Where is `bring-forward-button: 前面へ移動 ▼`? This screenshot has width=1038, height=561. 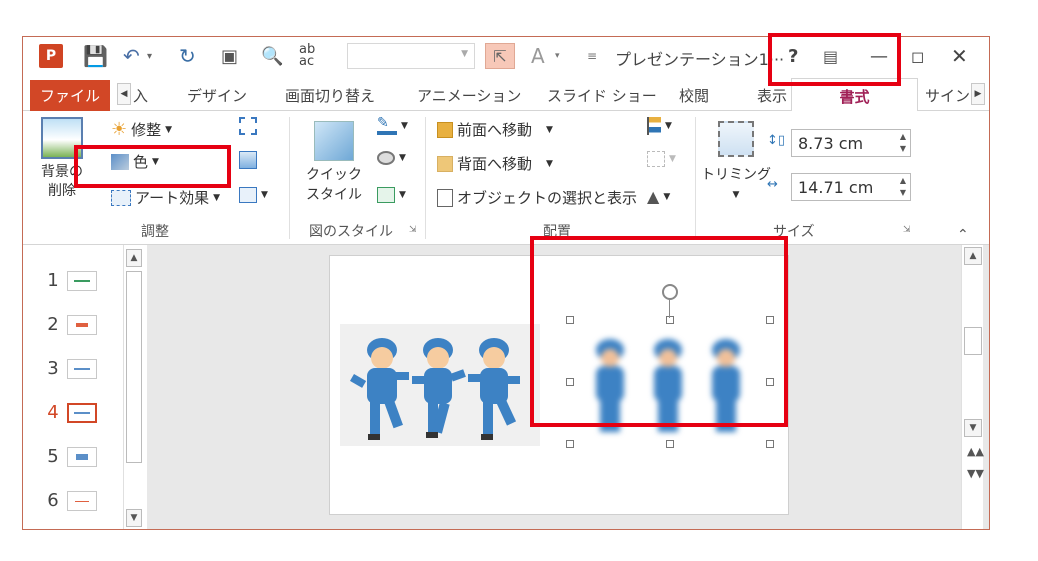 bring-forward-button: 前面へ移動 ▼ is located at coordinates (495, 129).